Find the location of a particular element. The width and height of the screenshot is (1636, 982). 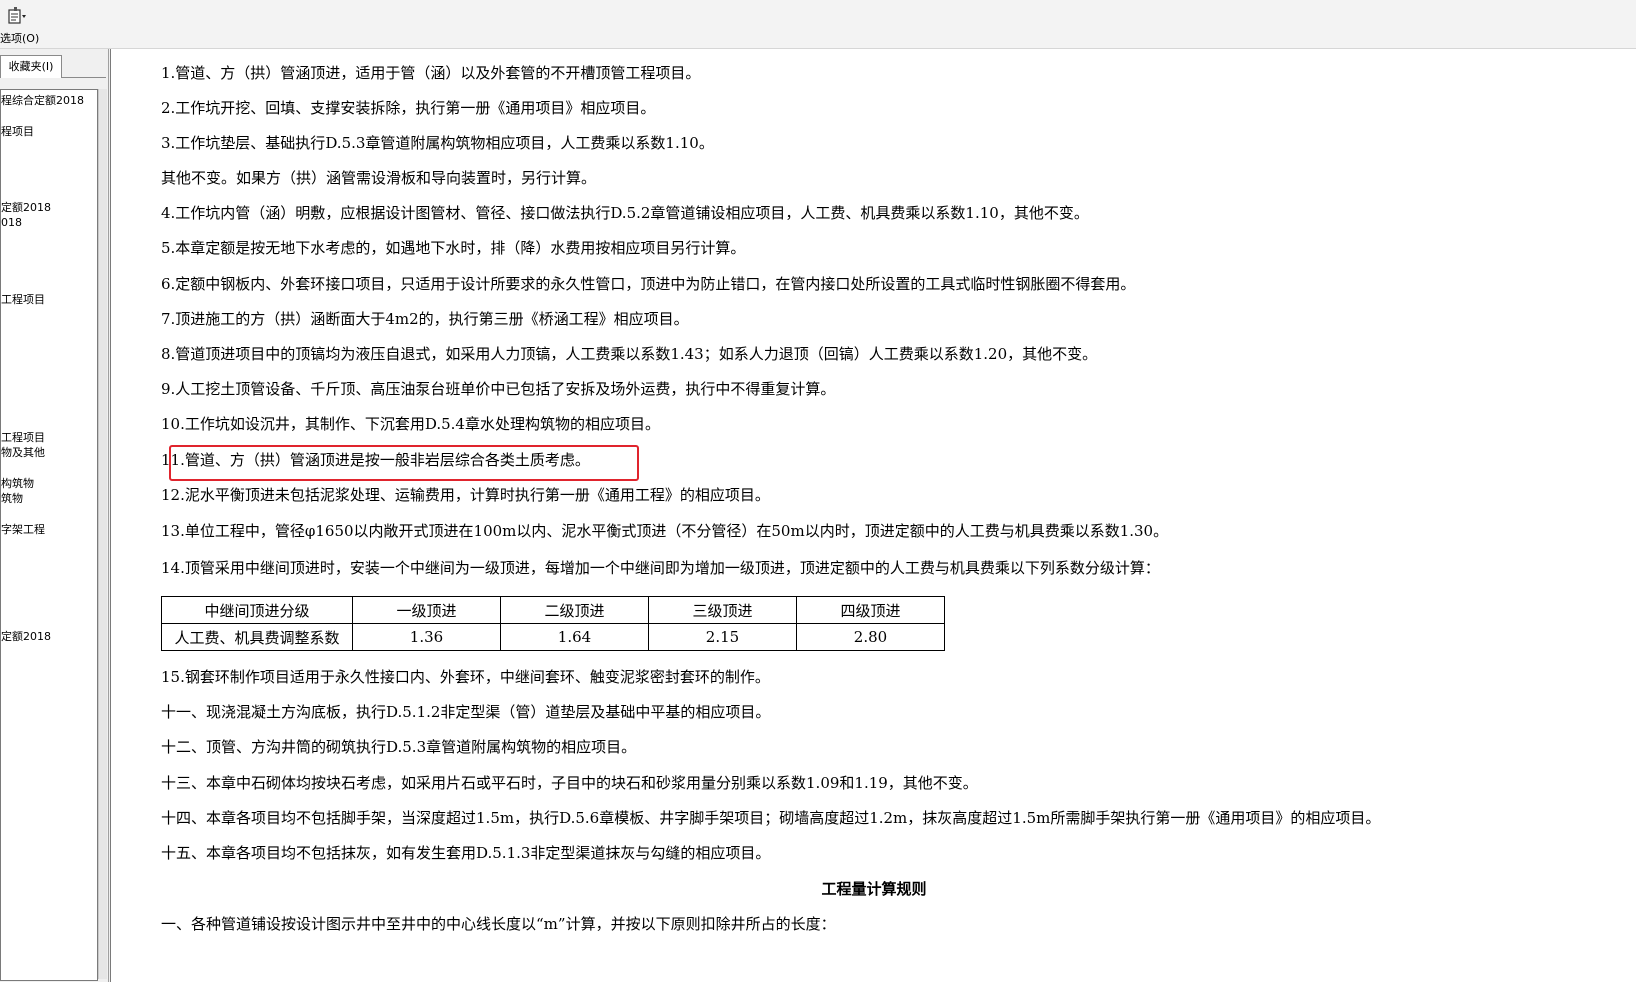

tab-strip-line is located at coordinates (84, 77).